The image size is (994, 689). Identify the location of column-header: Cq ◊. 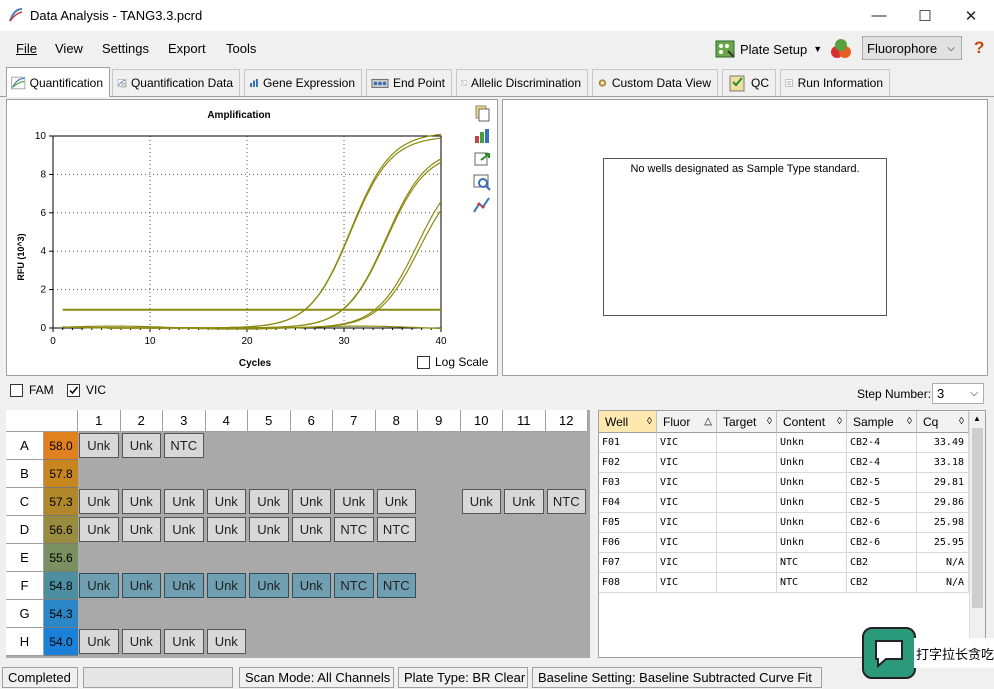
(943, 422).